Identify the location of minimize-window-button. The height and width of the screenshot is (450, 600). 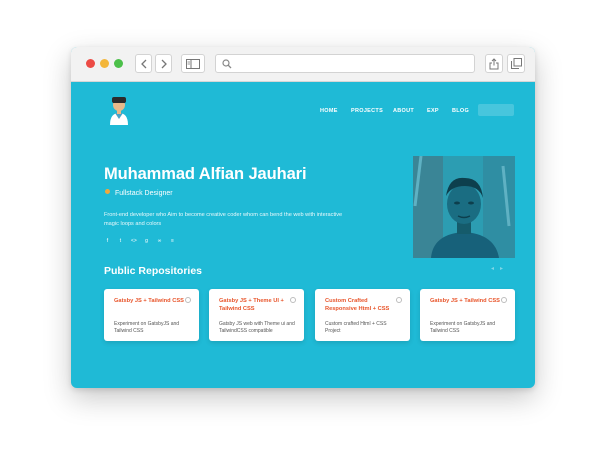
(104, 63).